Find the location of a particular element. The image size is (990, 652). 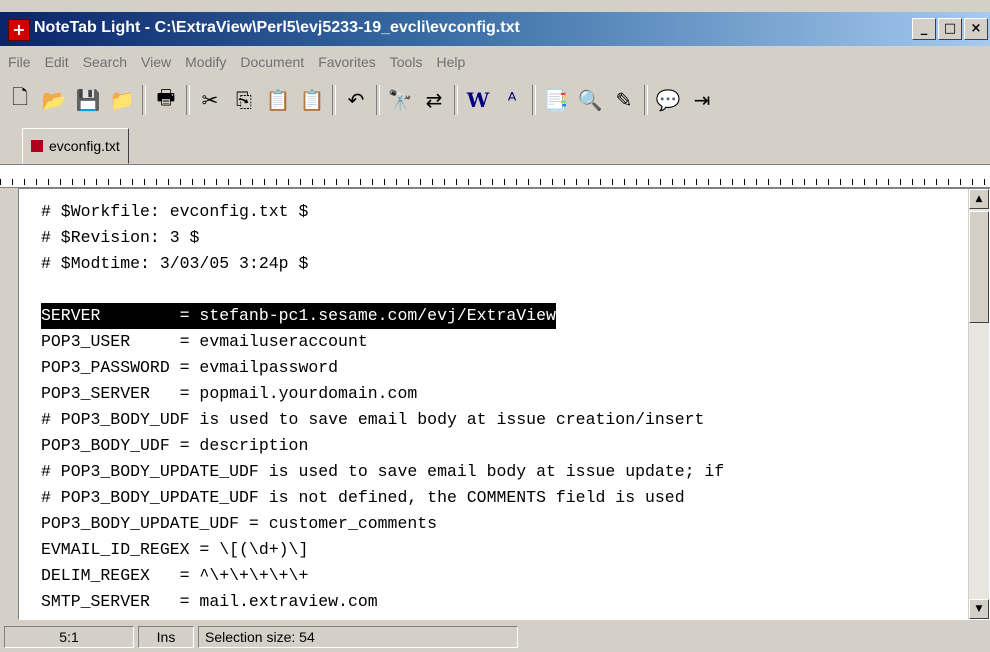

close-button: × is located at coordinates (976, 29).